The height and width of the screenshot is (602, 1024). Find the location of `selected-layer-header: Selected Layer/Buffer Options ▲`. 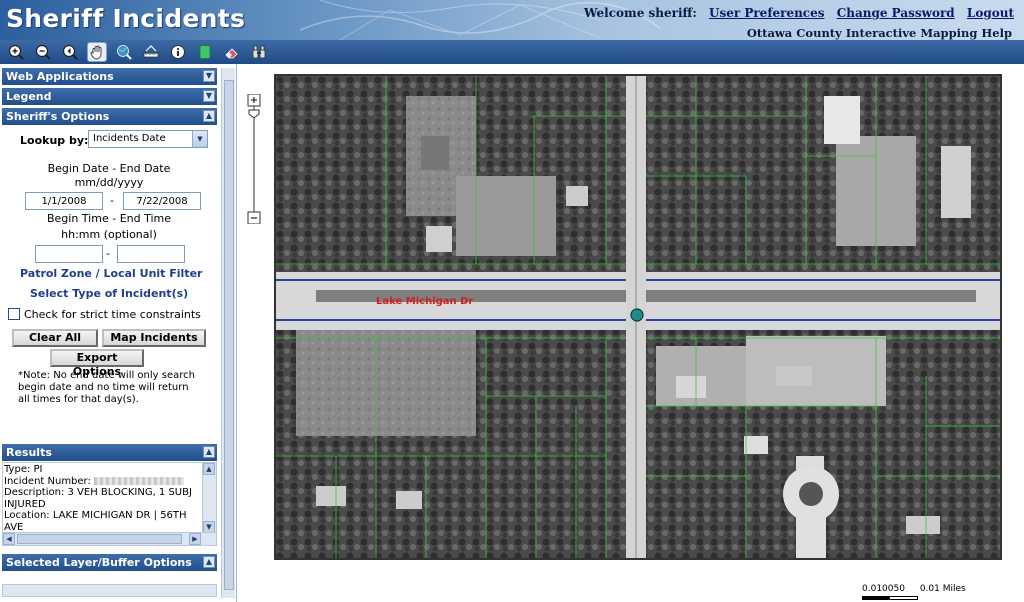

selected-layer-header: Selected Layer/Buffer Options ▲ is located at coordinates (109, 562).